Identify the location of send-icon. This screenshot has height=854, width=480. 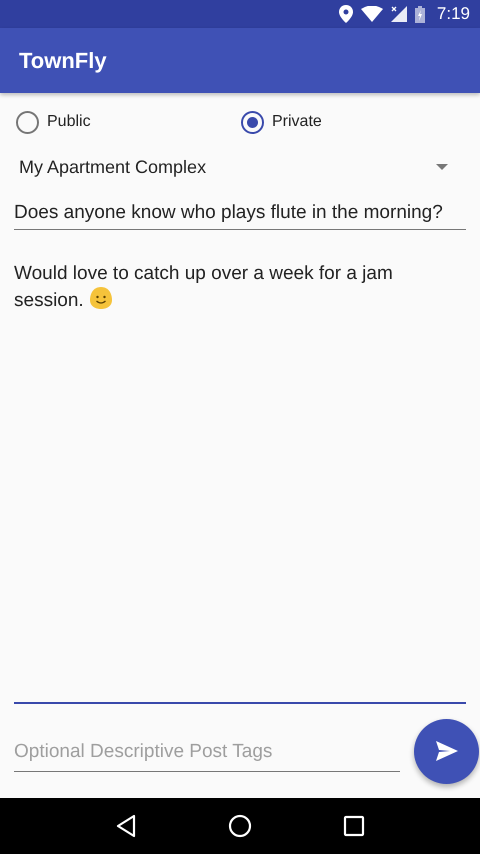
(447, 751).